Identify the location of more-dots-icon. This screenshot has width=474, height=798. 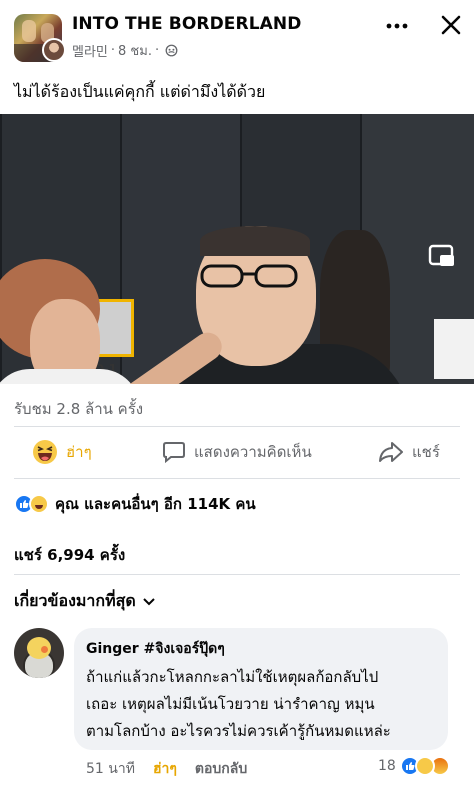
(397, 26).